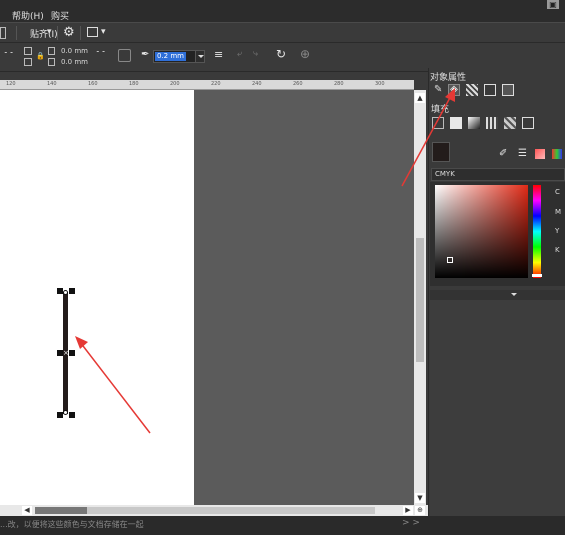 This screenshot has height=535, width=565. Describe the element at coordinates (282, 525) in the screenshot. I see `status-bar: ...改，以便将这些颜色与文档存储在一起 > >` at that location.